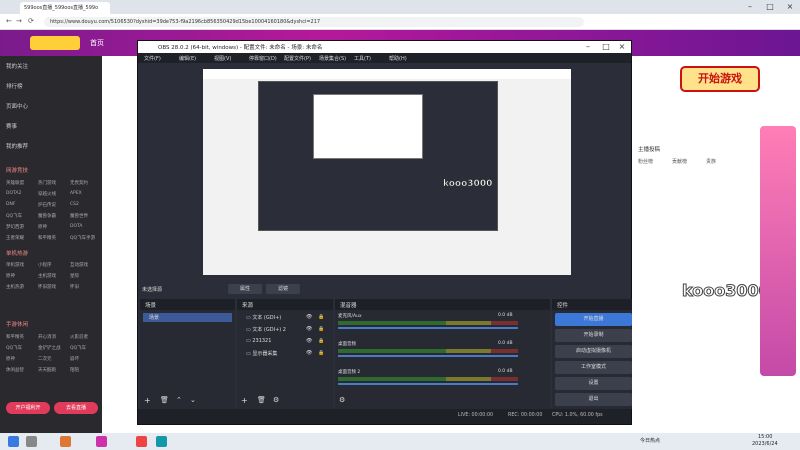 This screenshot has width=800, height=450. I want to click on sidebar-category: 主机热游, so click(15, 287).